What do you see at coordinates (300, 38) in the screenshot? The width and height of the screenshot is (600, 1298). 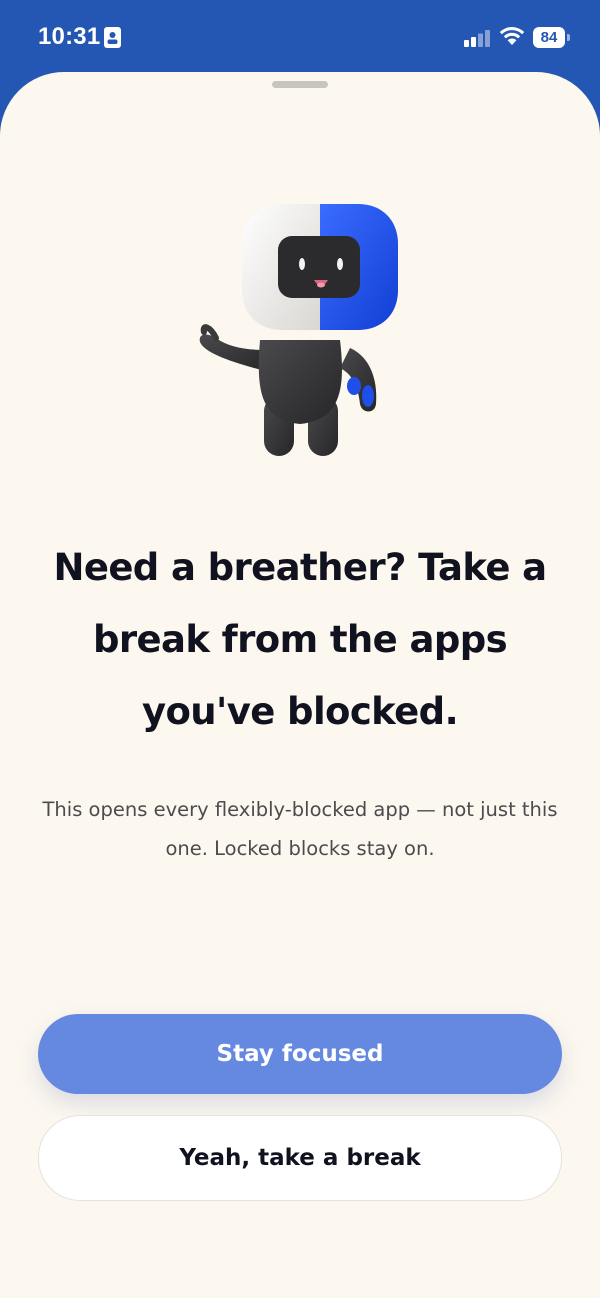 I see `status-bar: 10:31 84` at bounding box center [300, 38].